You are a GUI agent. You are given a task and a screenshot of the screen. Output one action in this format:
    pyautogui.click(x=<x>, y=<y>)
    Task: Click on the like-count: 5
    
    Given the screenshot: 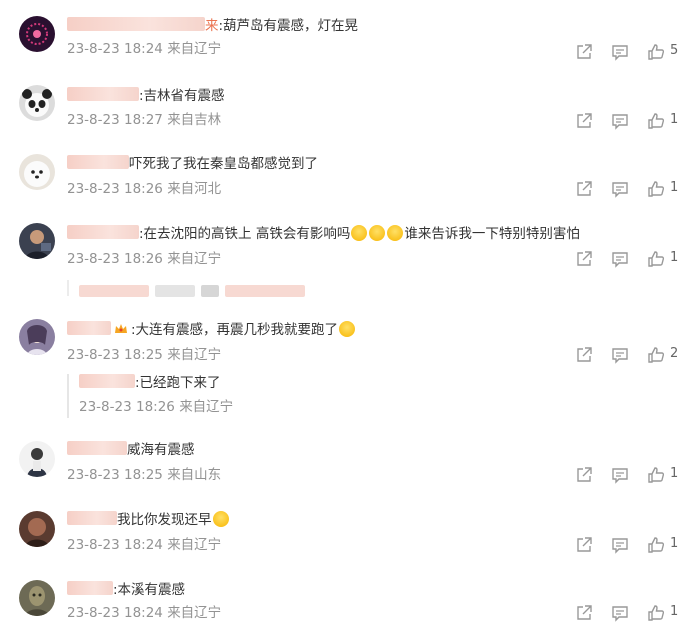 What is the action you would take?
    pyautogui.click(x=674, y=50)
    